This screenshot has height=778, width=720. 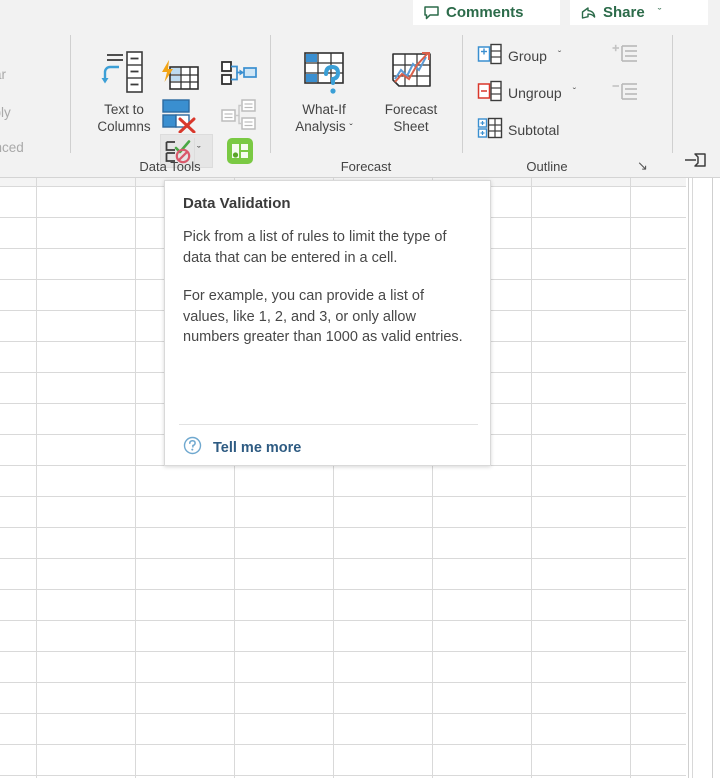 I want to click on top-right-command-bar: Comments Share ˇ, so click(x=360, y=13).